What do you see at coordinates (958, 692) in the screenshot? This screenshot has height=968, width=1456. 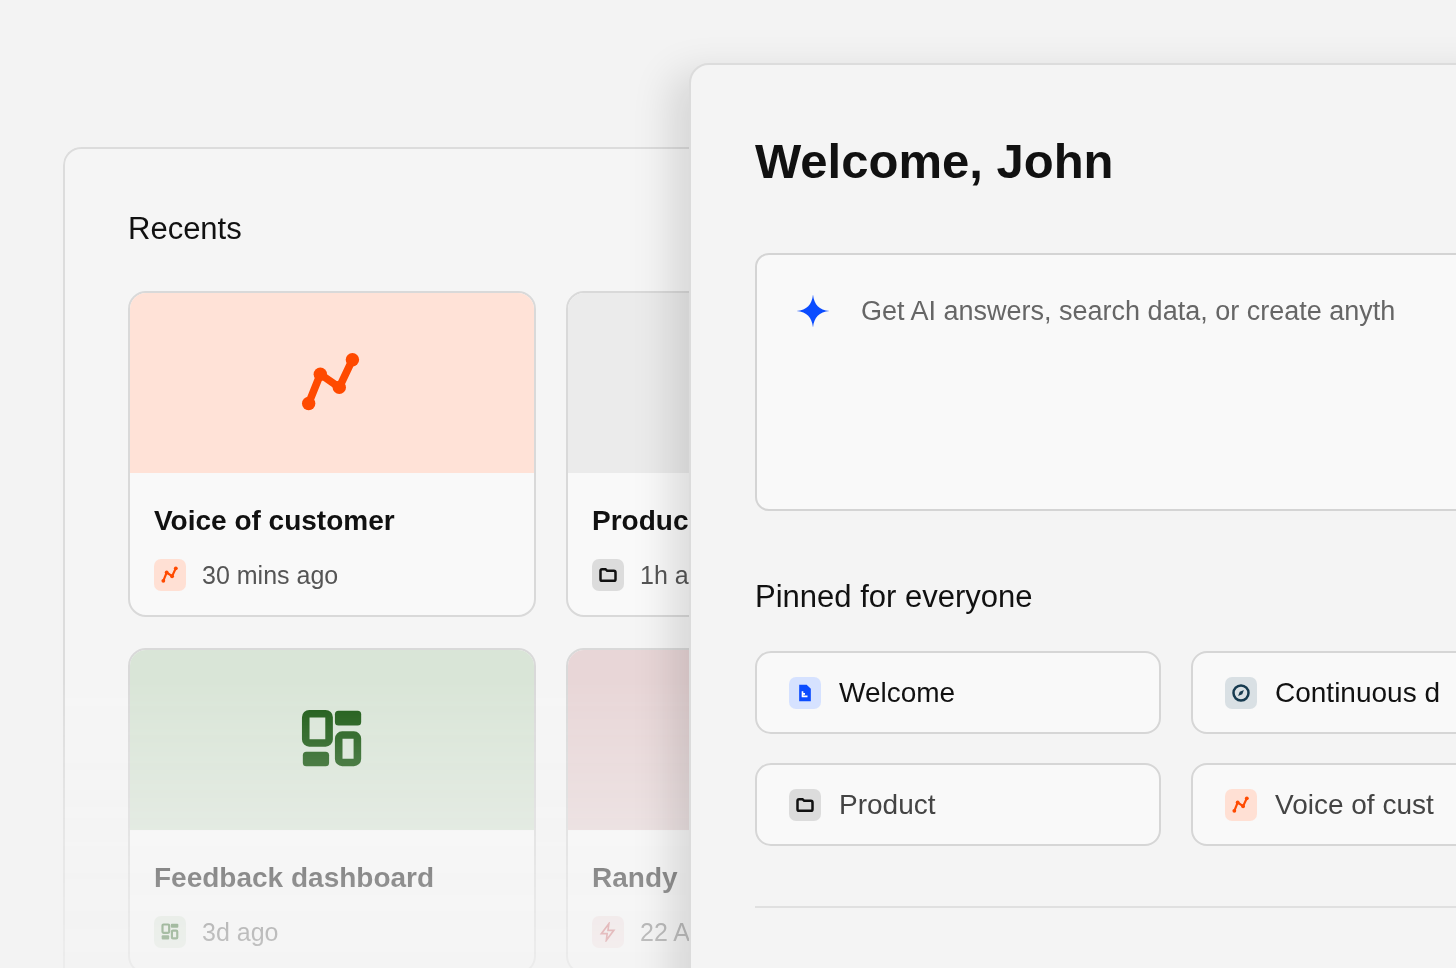 I see `pinned-item: Welcome` at bounding box center [958, 692].